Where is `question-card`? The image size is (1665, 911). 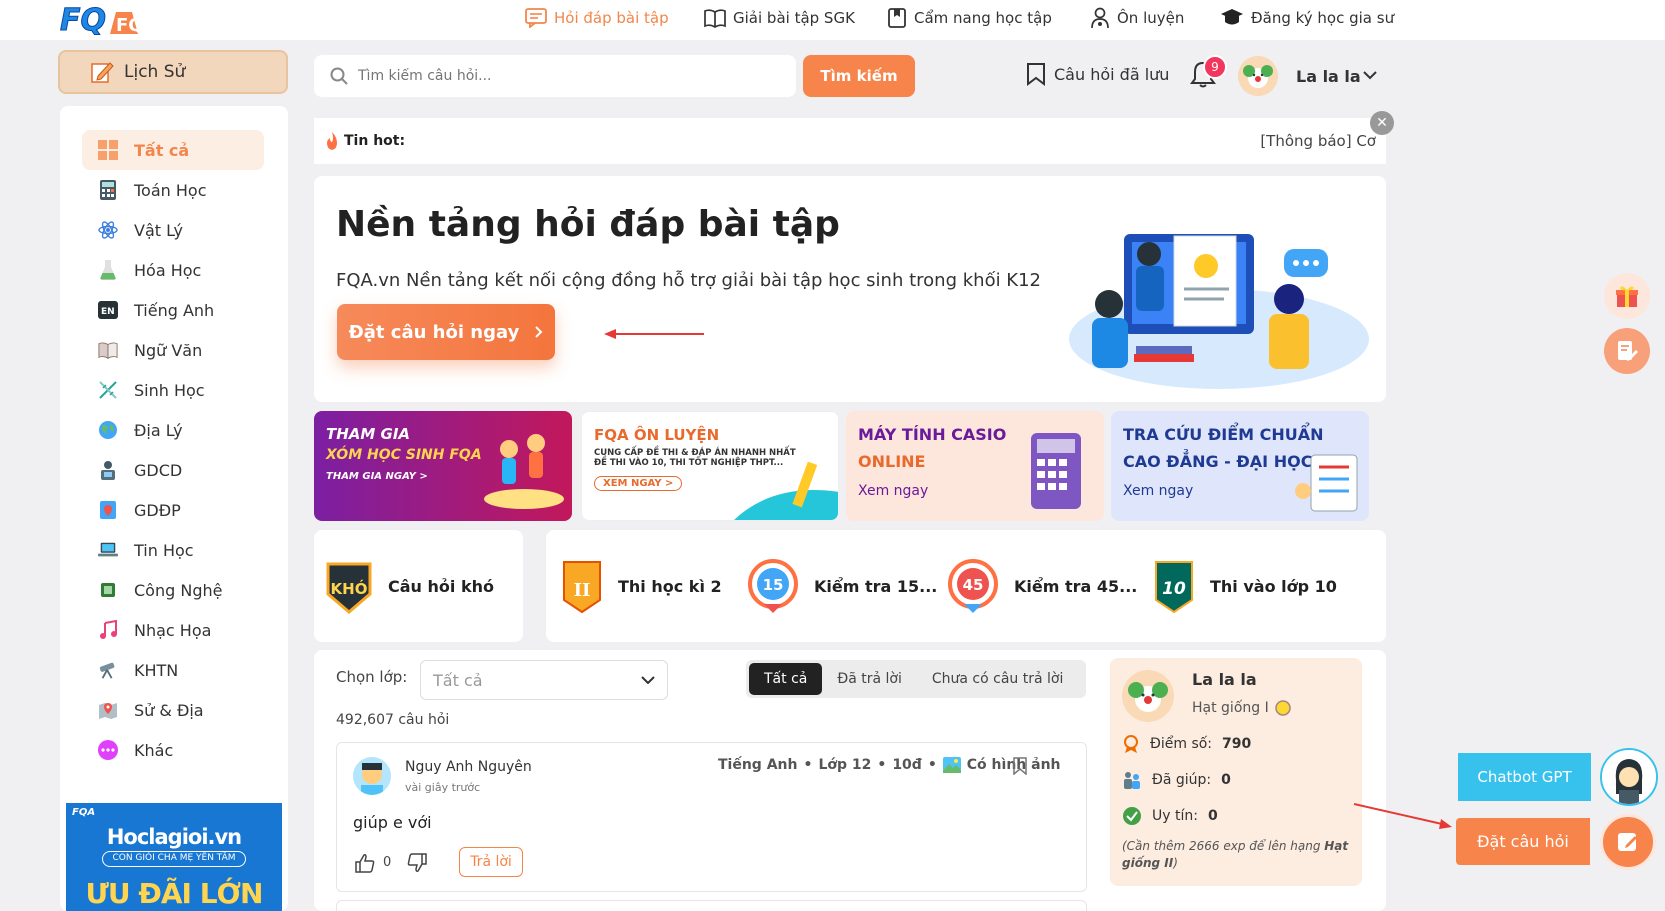 question-card is located at coordinates (711, 905).